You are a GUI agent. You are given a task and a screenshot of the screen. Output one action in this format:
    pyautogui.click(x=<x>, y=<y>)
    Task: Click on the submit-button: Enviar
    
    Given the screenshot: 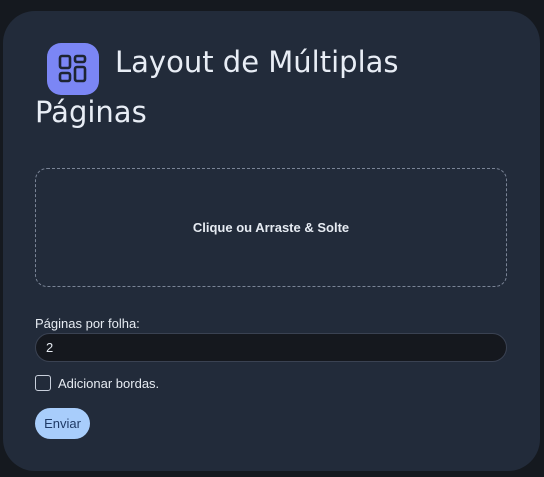 What is the action you would take?
    pyautogui.click(x=62, y=423)
    